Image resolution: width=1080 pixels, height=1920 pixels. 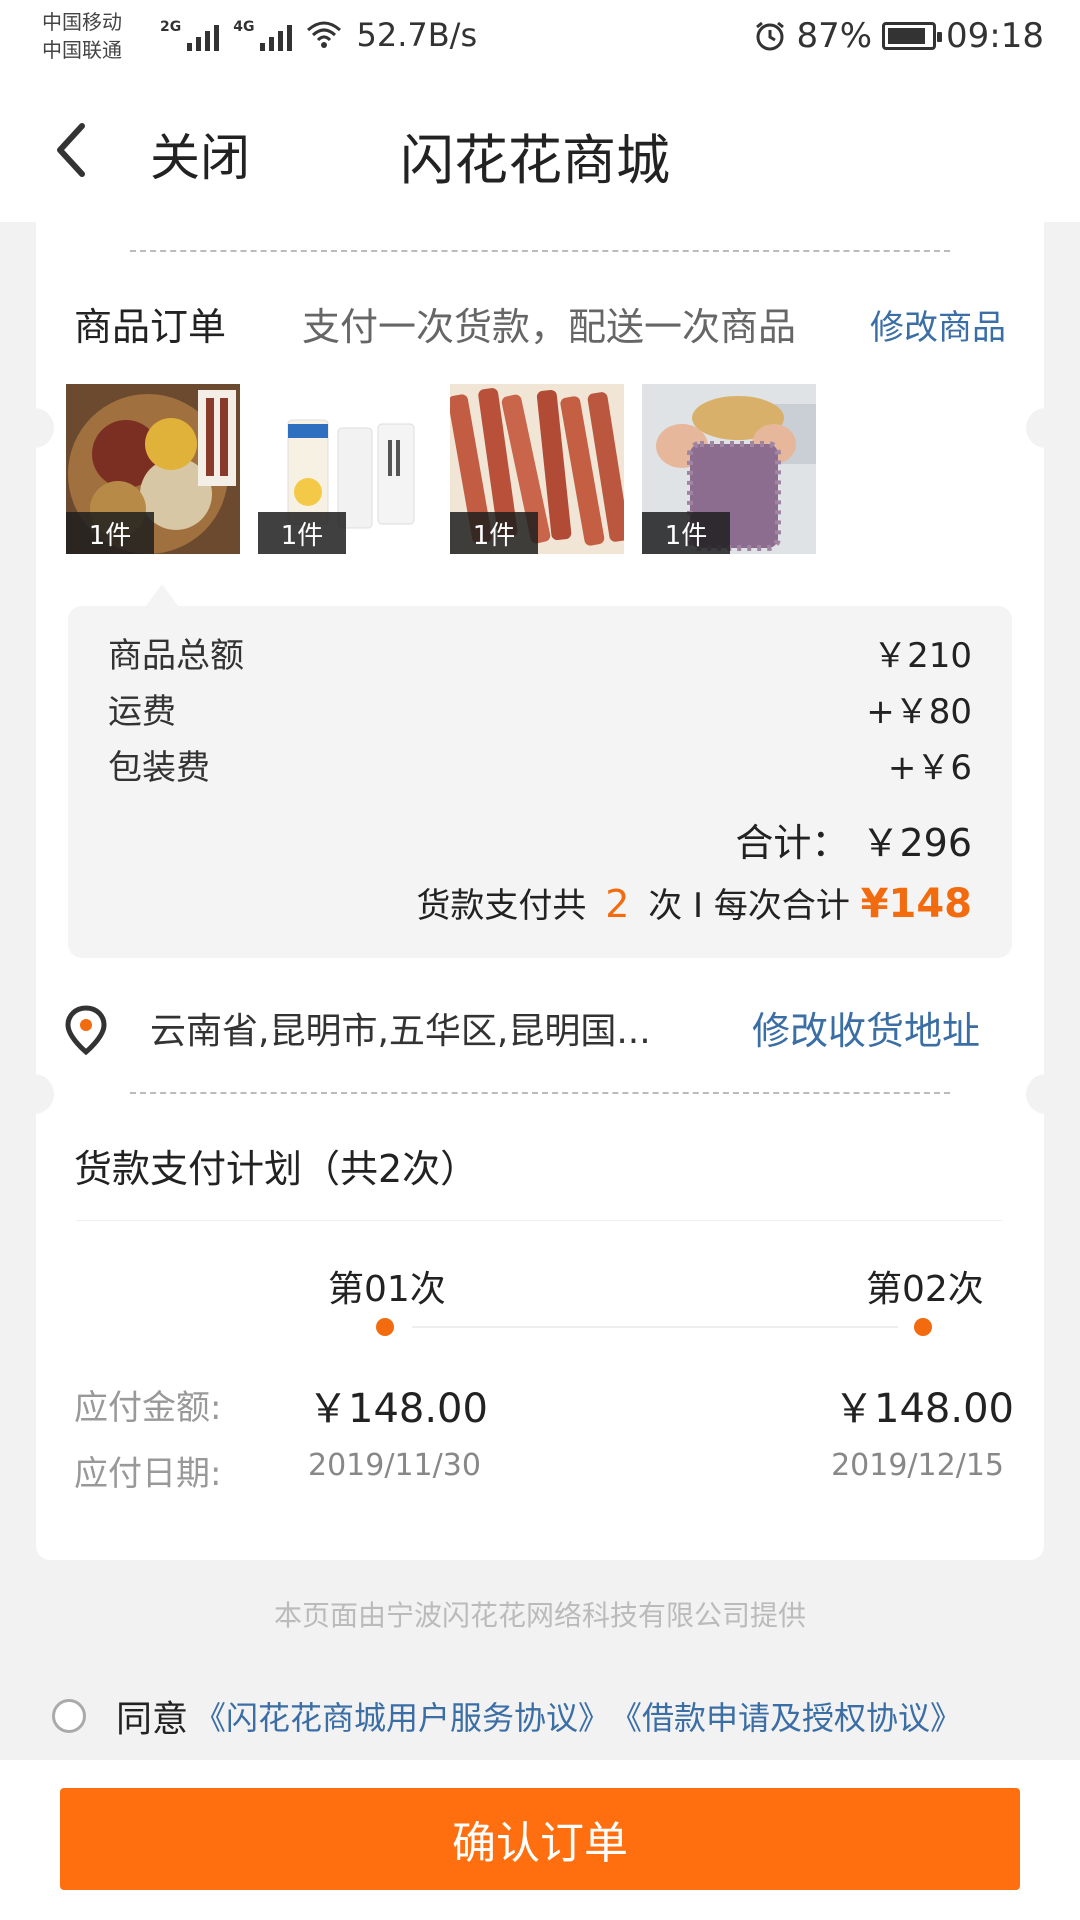 What do you see at coordinates (324, 34) in the screenshot?
I see `wifi-icon` at bounding box center [324, 34].